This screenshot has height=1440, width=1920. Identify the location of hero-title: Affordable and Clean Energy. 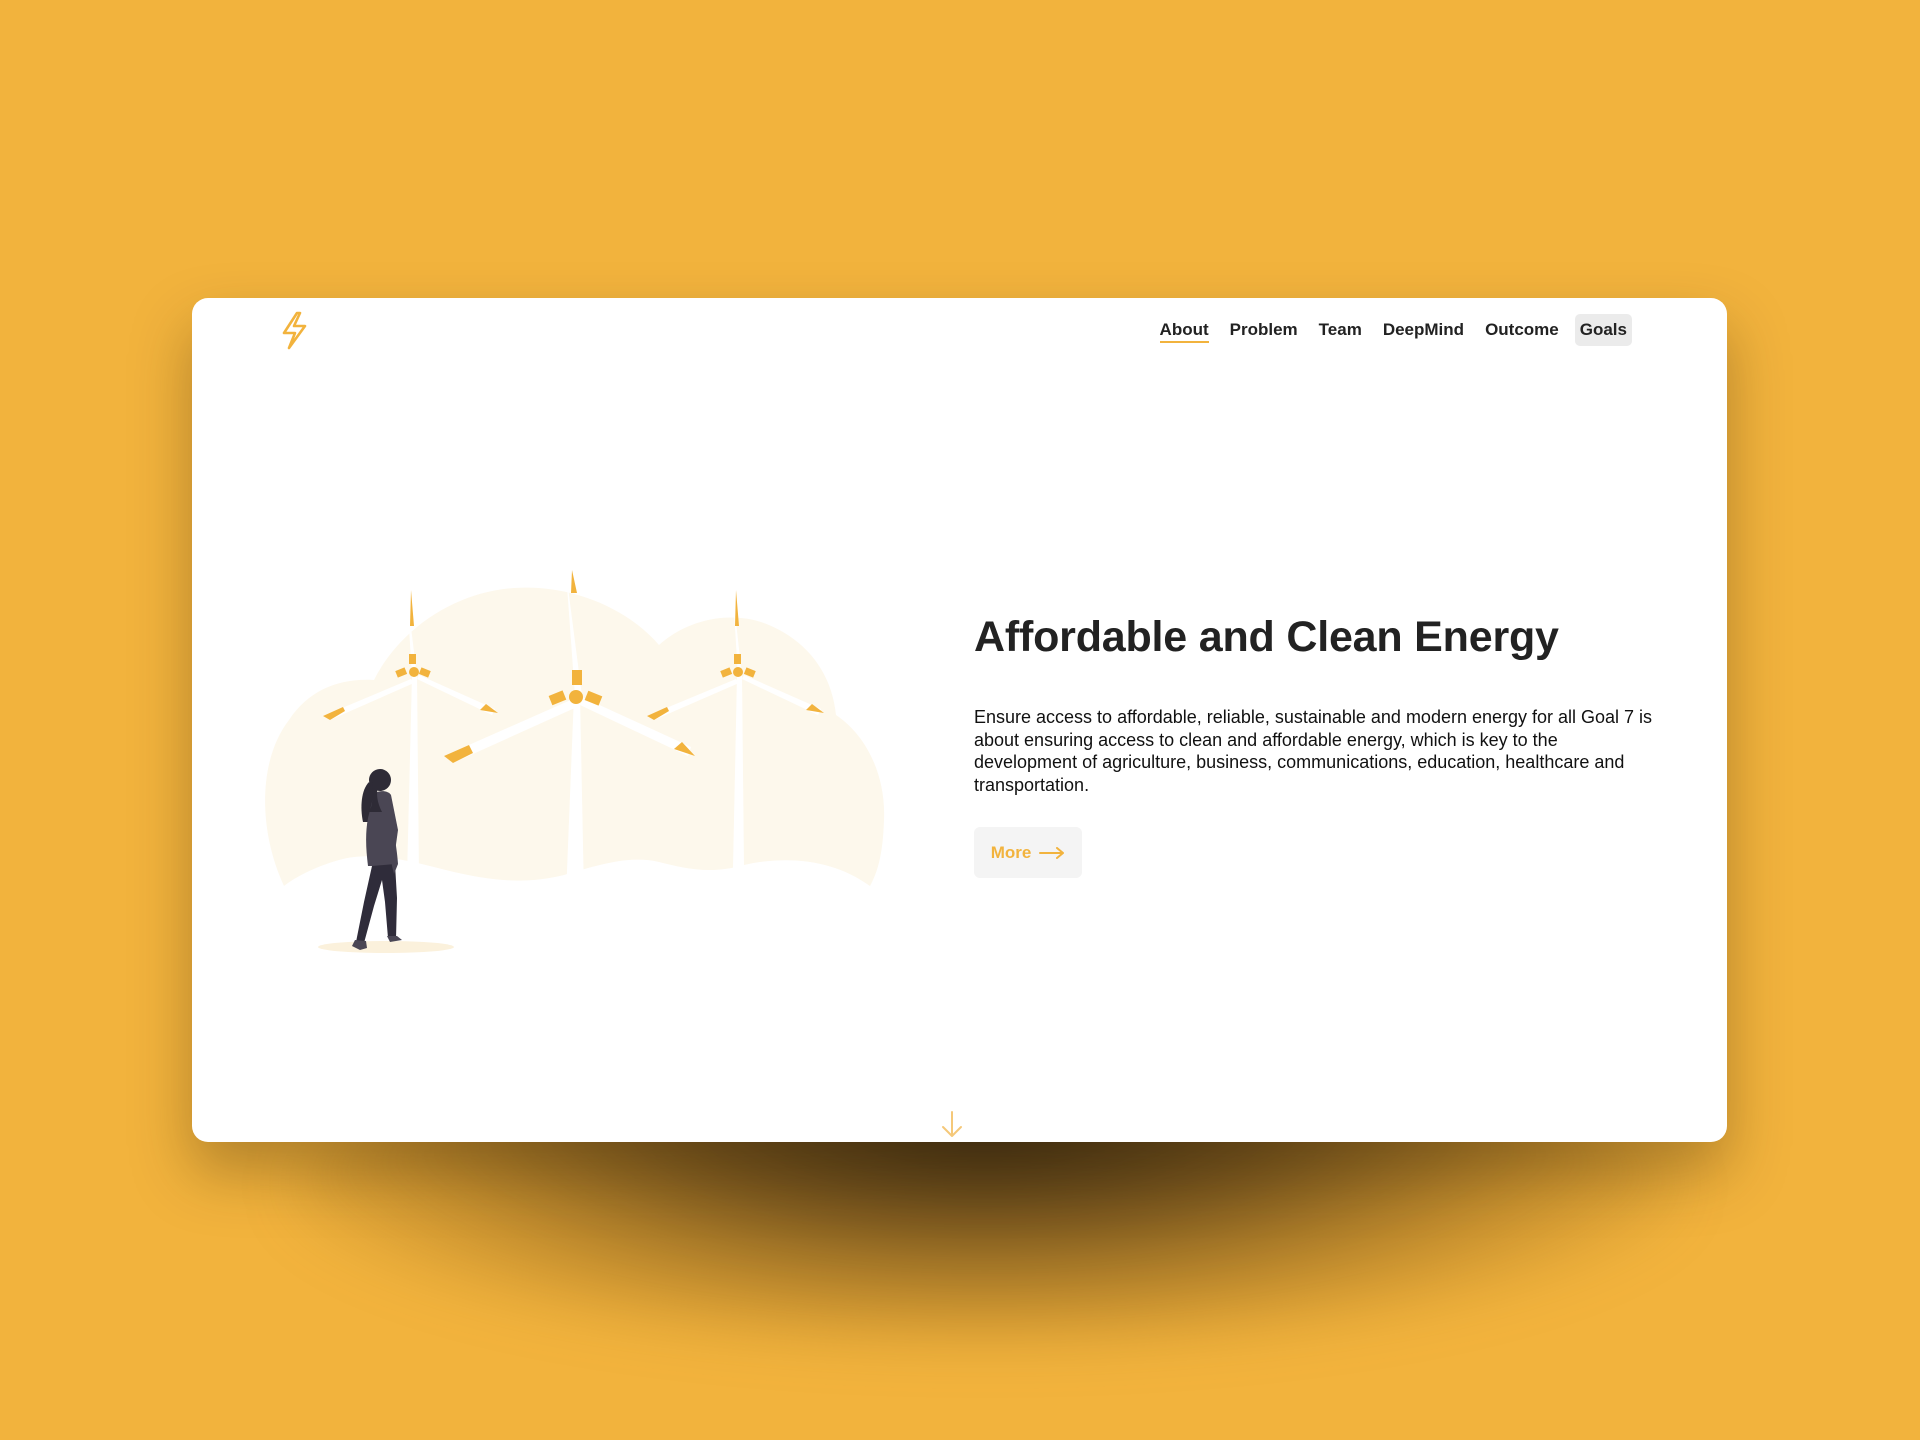
(1266, 637).